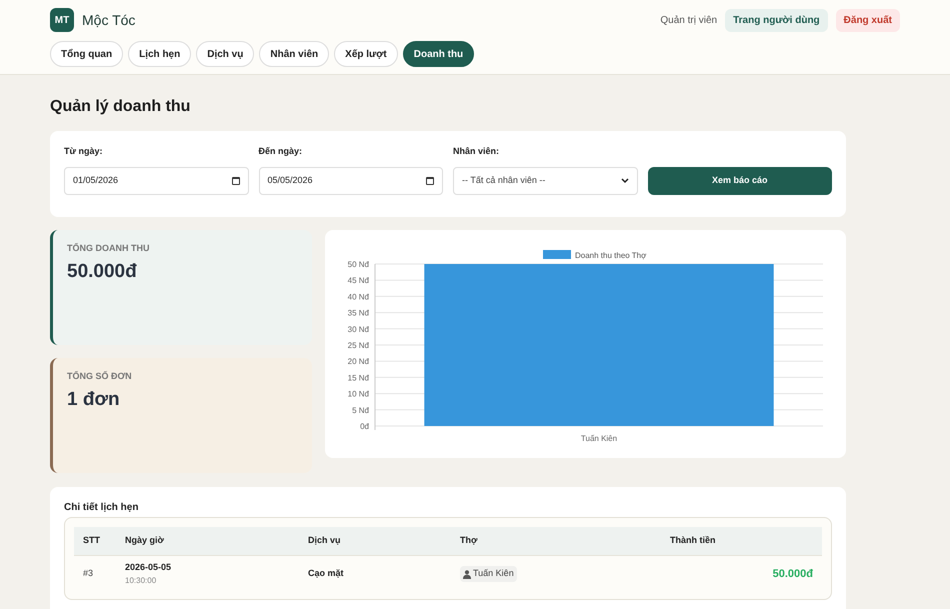  I want to click on x-tick-label: Tuấn Kiên, so click(599, 438).